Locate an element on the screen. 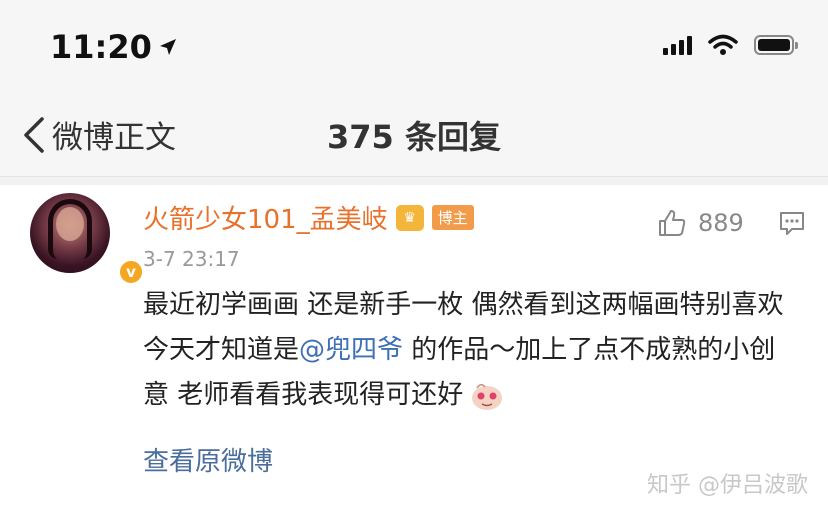 The height and width of the screenshot is (516, 828). wifi-icon is located at coordinates (723, 44).